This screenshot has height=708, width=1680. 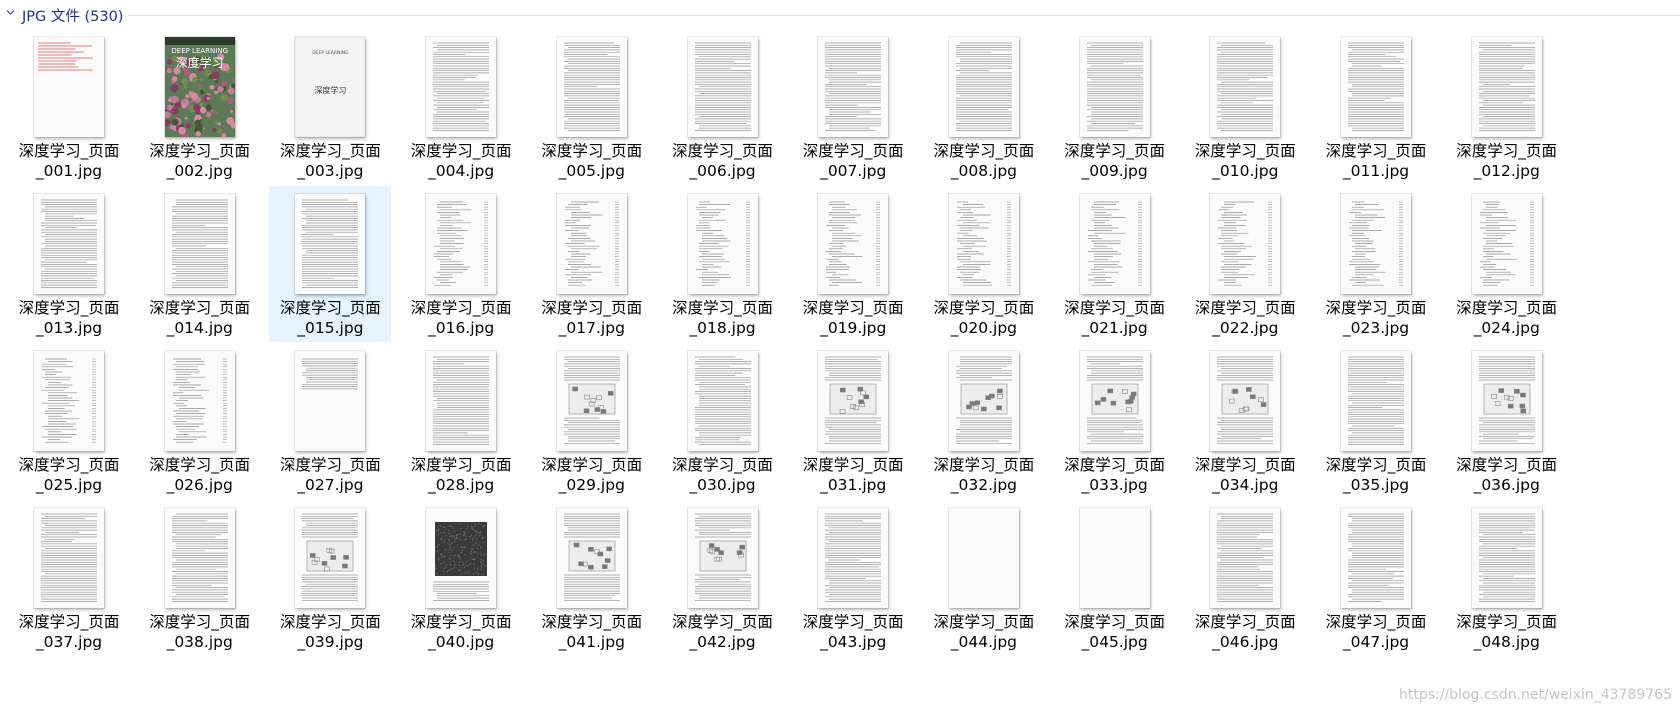 What do you see at coordinates (200, 421) in the screenshot?
I see `file-item: 深度学习_页面 _026.jpg` at bounding box center [200, 421].